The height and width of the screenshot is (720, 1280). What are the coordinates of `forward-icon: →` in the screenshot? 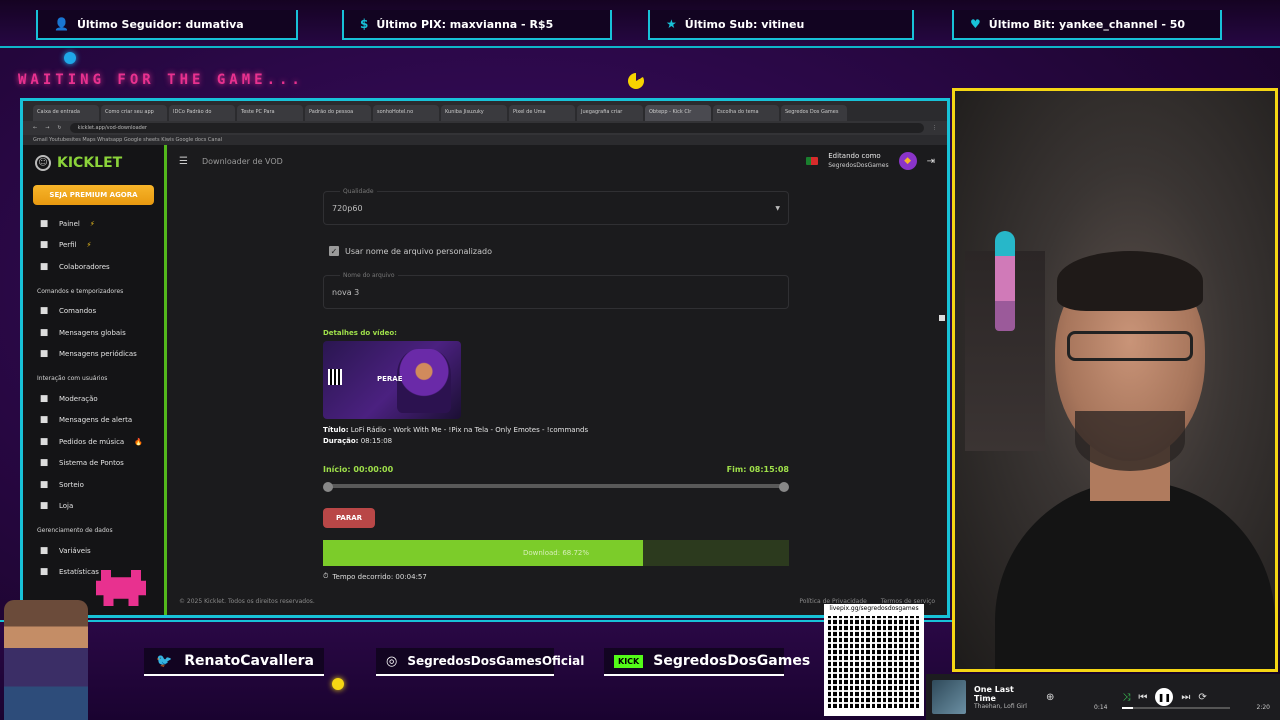 It's located at (47, 128).